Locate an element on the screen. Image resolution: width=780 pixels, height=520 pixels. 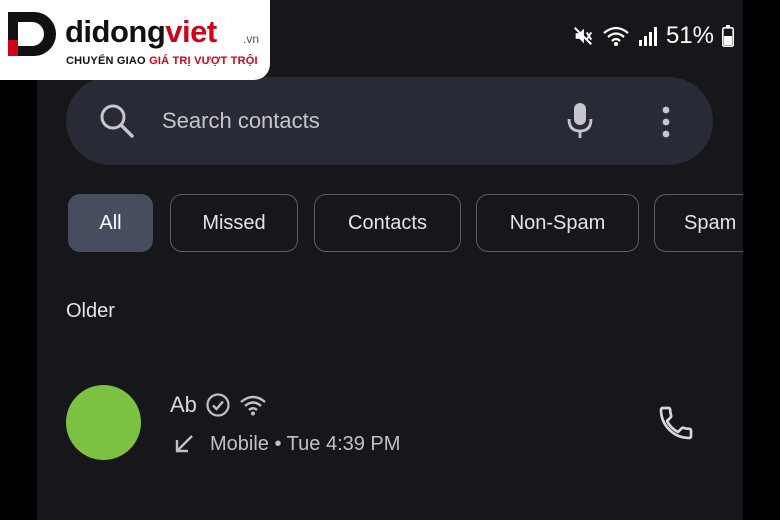
status-bar: 51% is located at coordinates (653, 36).